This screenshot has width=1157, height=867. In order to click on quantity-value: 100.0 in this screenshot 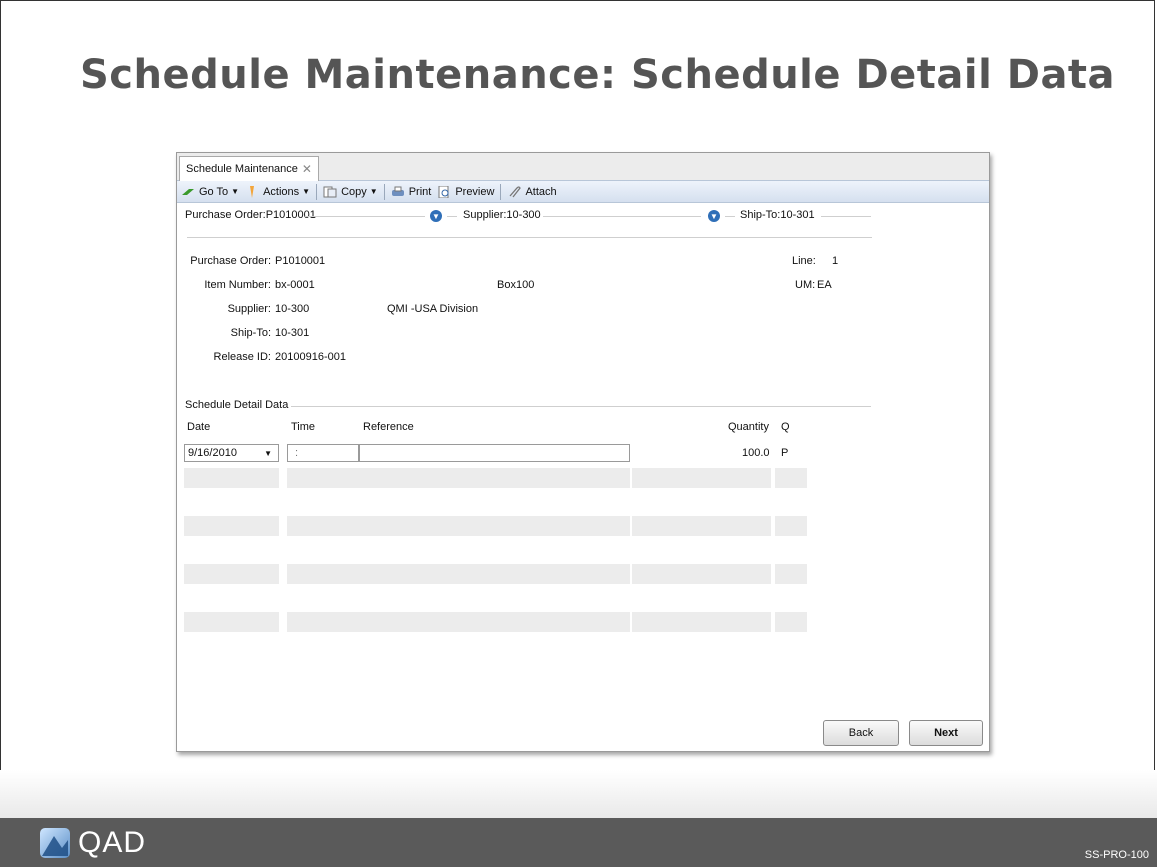, I will do `click(756, 453)`.